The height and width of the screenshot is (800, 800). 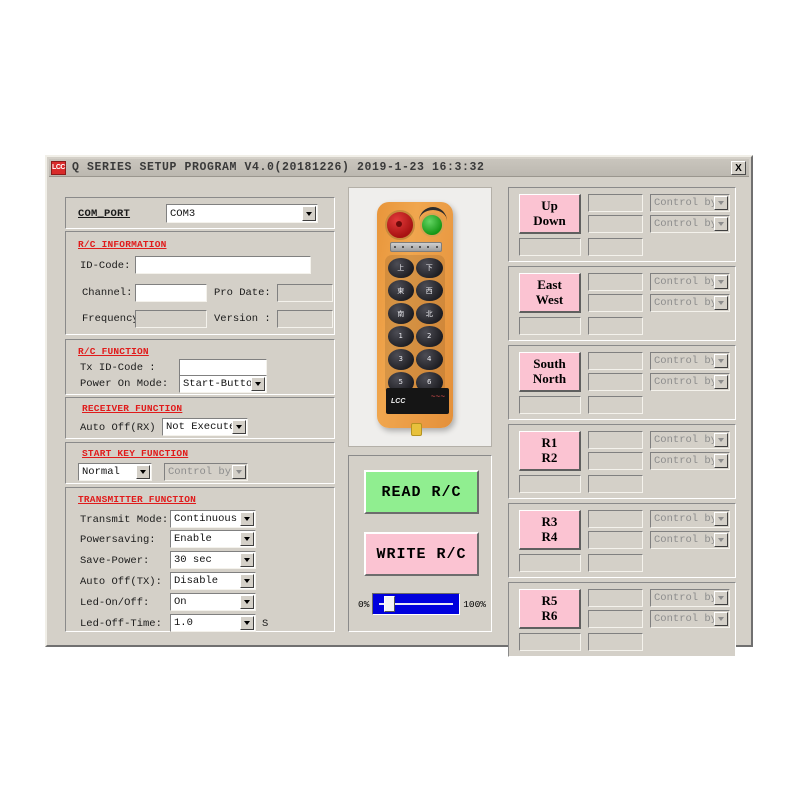 I want to click on channel-group-r3-r4: R3 R4 Control by EM Control by EM, so click(x=622, y=540).